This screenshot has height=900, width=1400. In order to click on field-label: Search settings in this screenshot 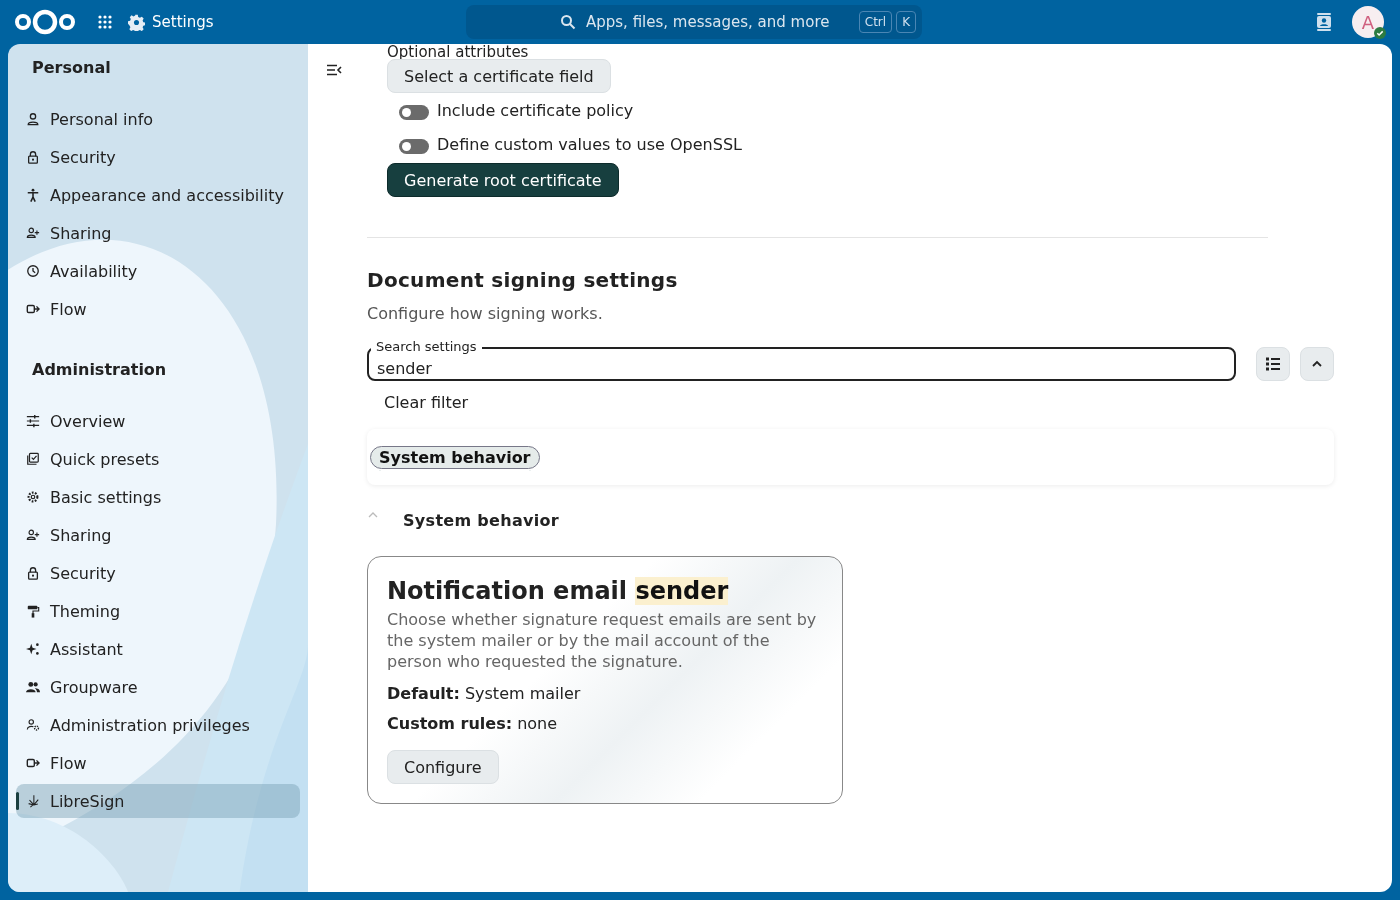, I will do `click(426, 346)`.